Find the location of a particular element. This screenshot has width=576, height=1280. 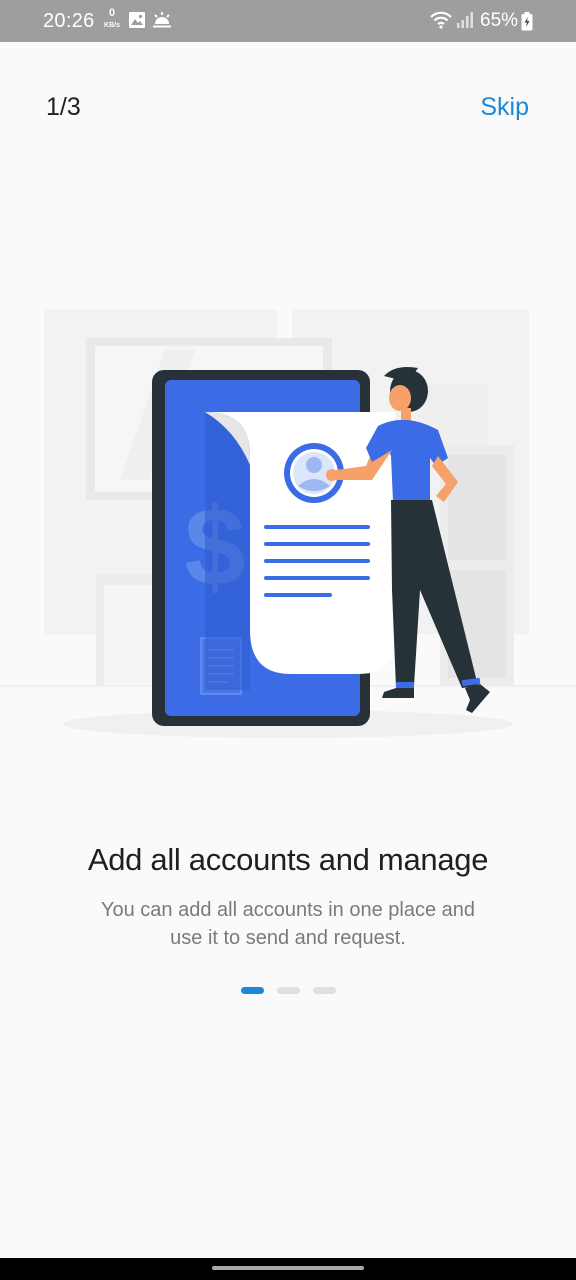

status-bar: 20:26 0 KB/s 65% is located at coordinates (288, 21).